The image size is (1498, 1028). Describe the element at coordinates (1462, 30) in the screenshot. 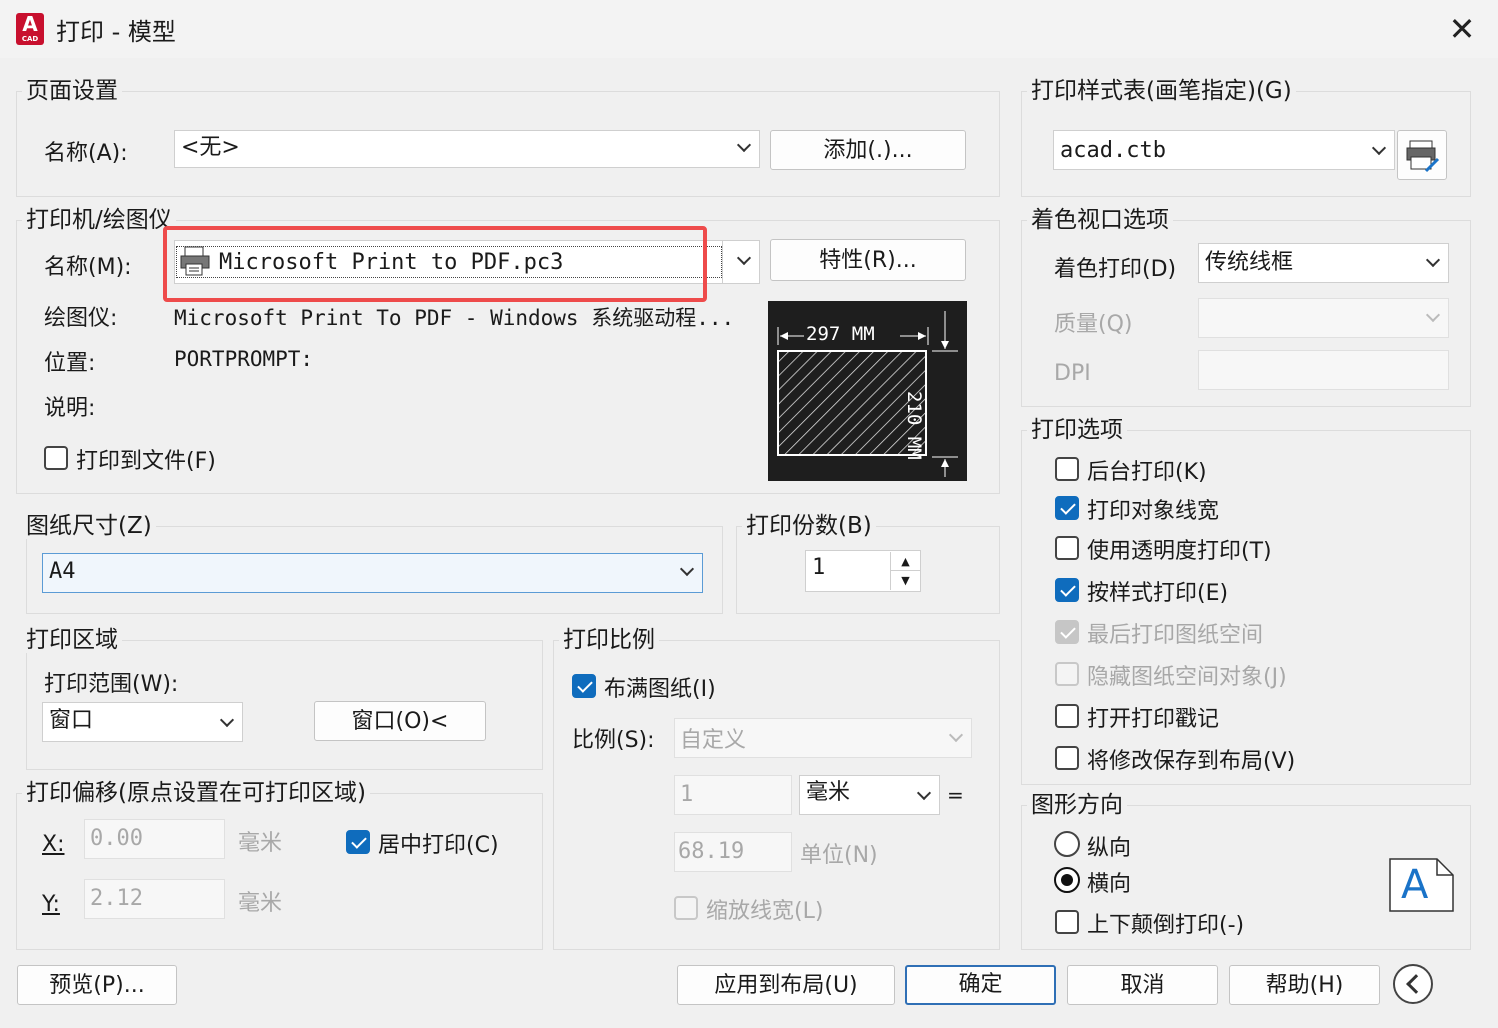

I see `close-icon: ✕` at that location.